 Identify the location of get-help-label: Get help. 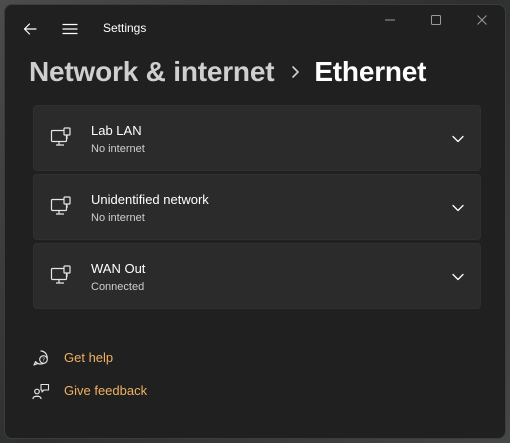
(88, 357).